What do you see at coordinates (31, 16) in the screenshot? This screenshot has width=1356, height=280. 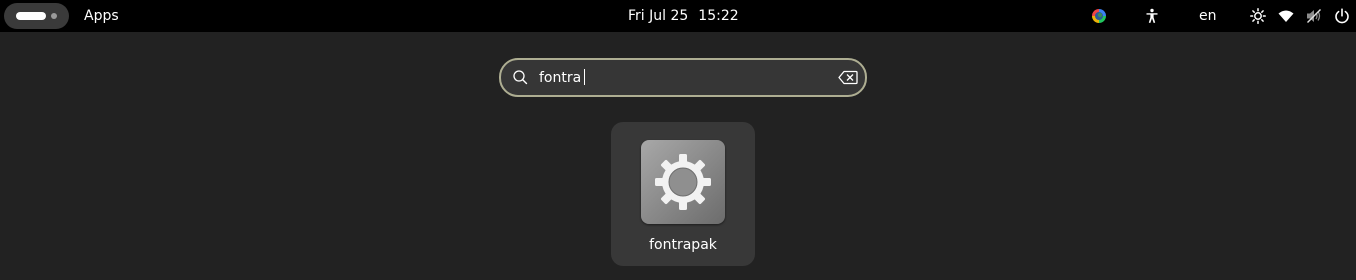 I see `workspace-indicator-active` at bounding box center [31, 16].